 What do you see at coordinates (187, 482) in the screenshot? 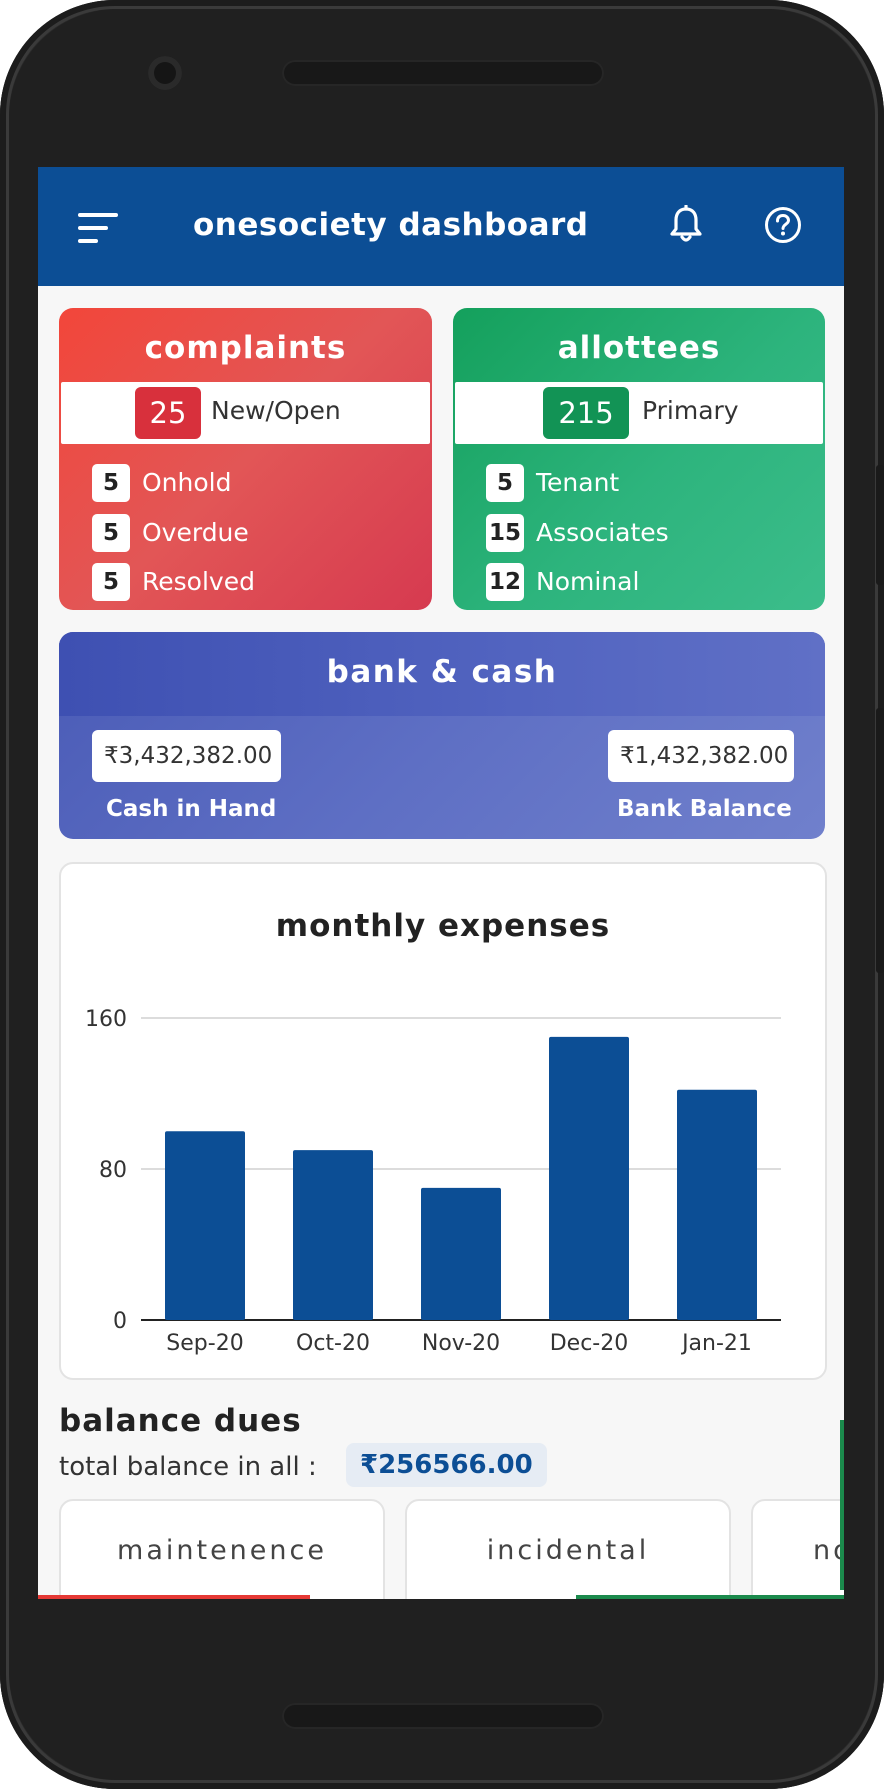
I see `row-label: Onhold` at bounding box center [187, 482].